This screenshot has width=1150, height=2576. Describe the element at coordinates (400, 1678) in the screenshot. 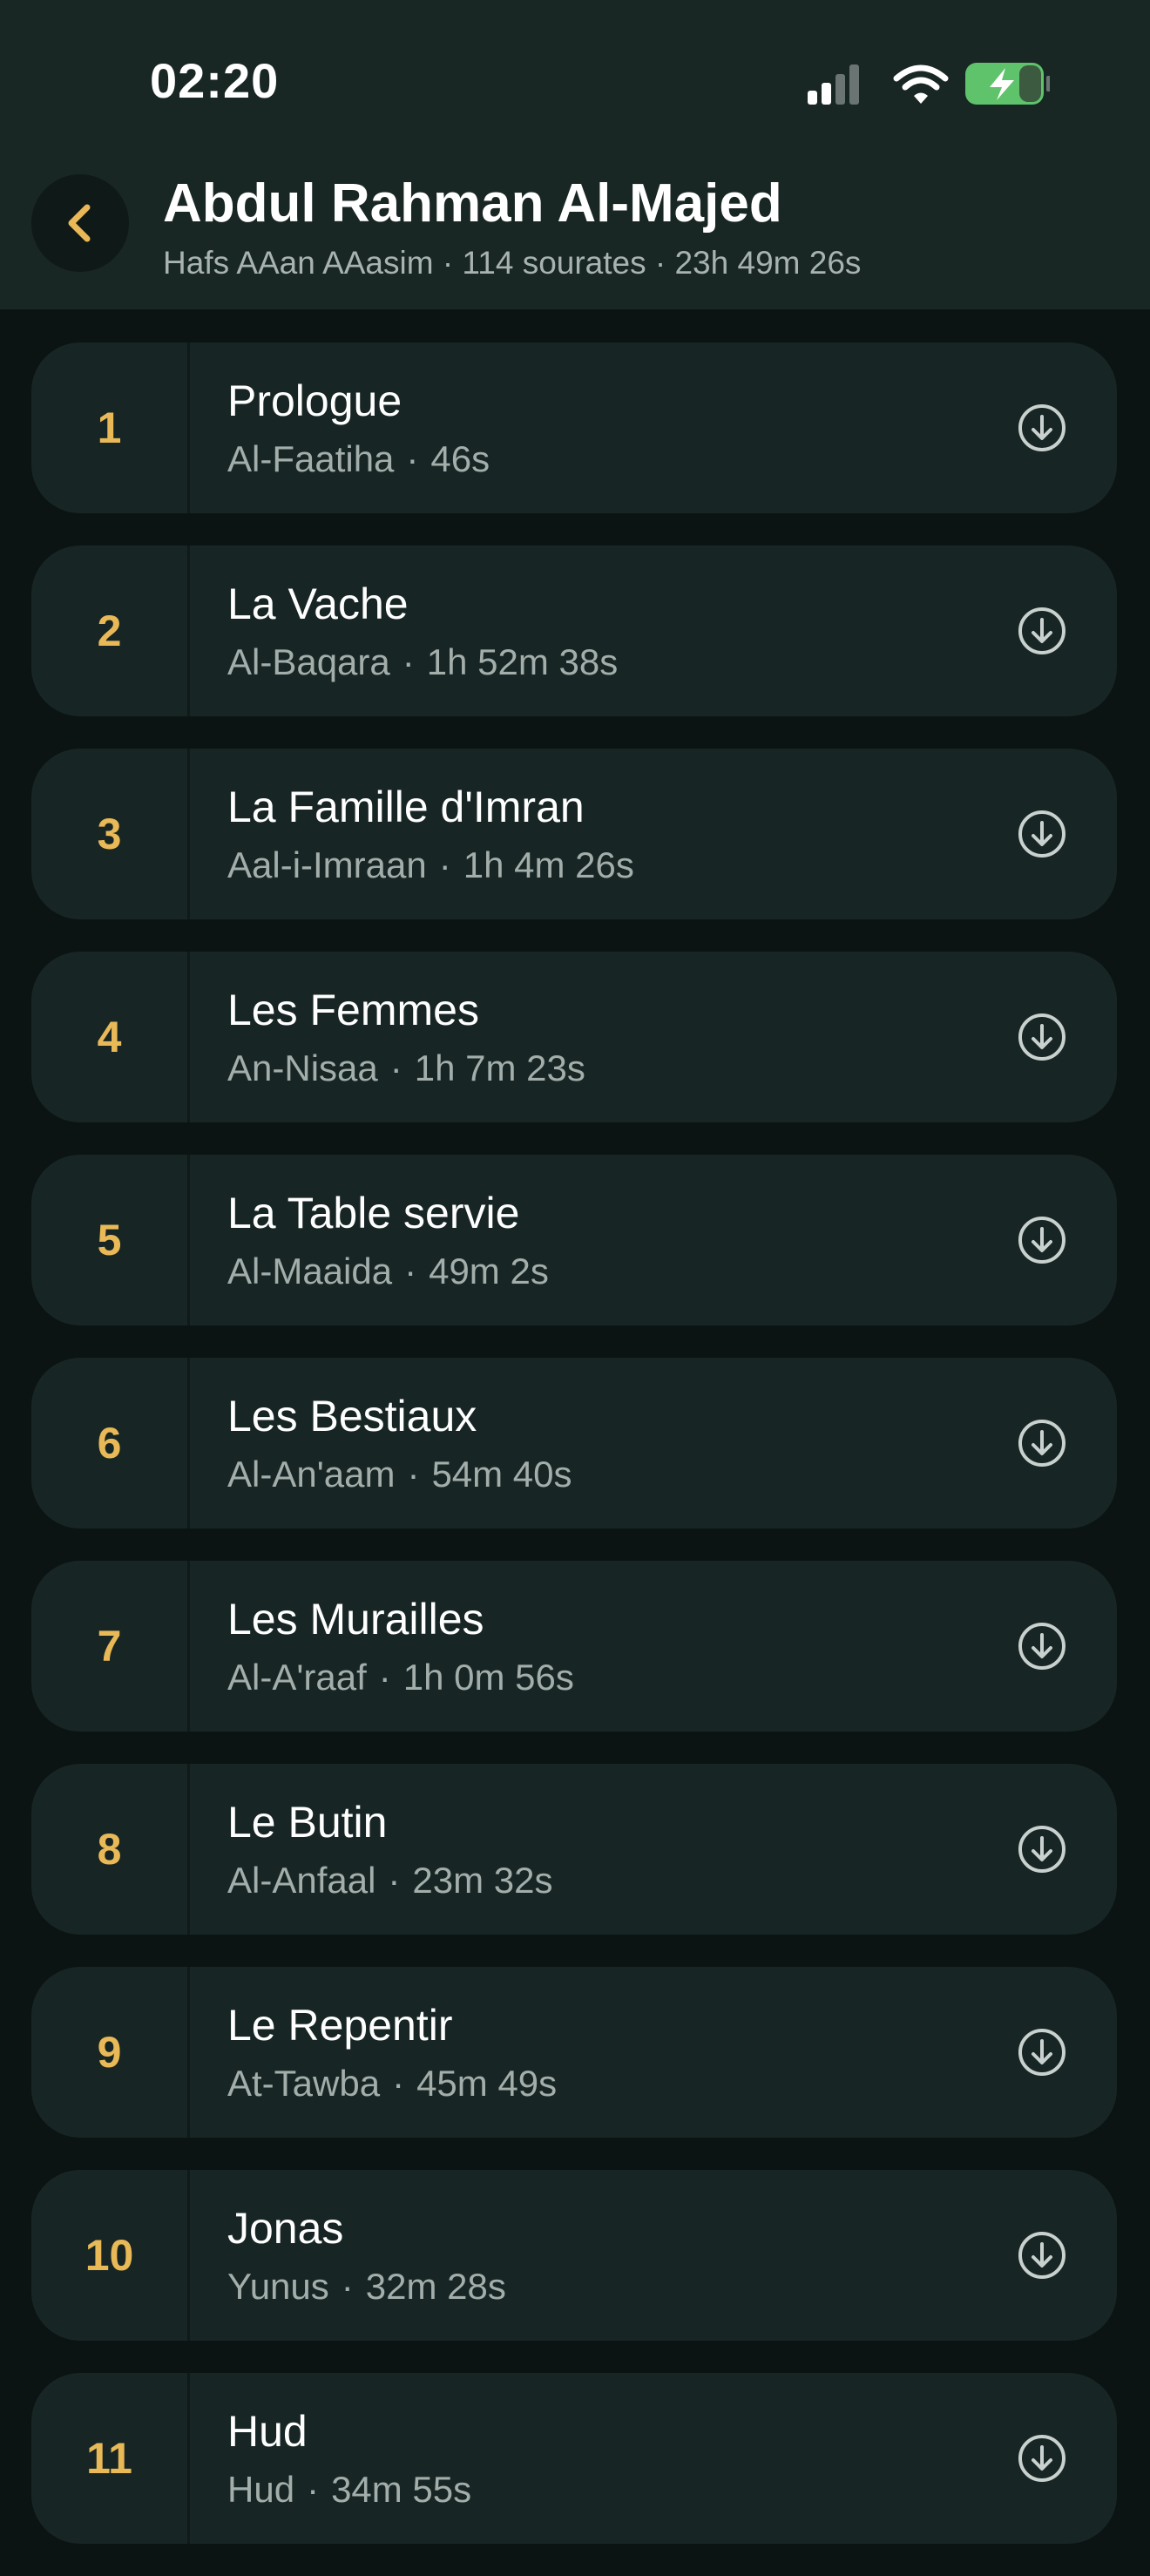

I see `surah-meta: Al-A'raaf · 1h 0m 56s` at that location.